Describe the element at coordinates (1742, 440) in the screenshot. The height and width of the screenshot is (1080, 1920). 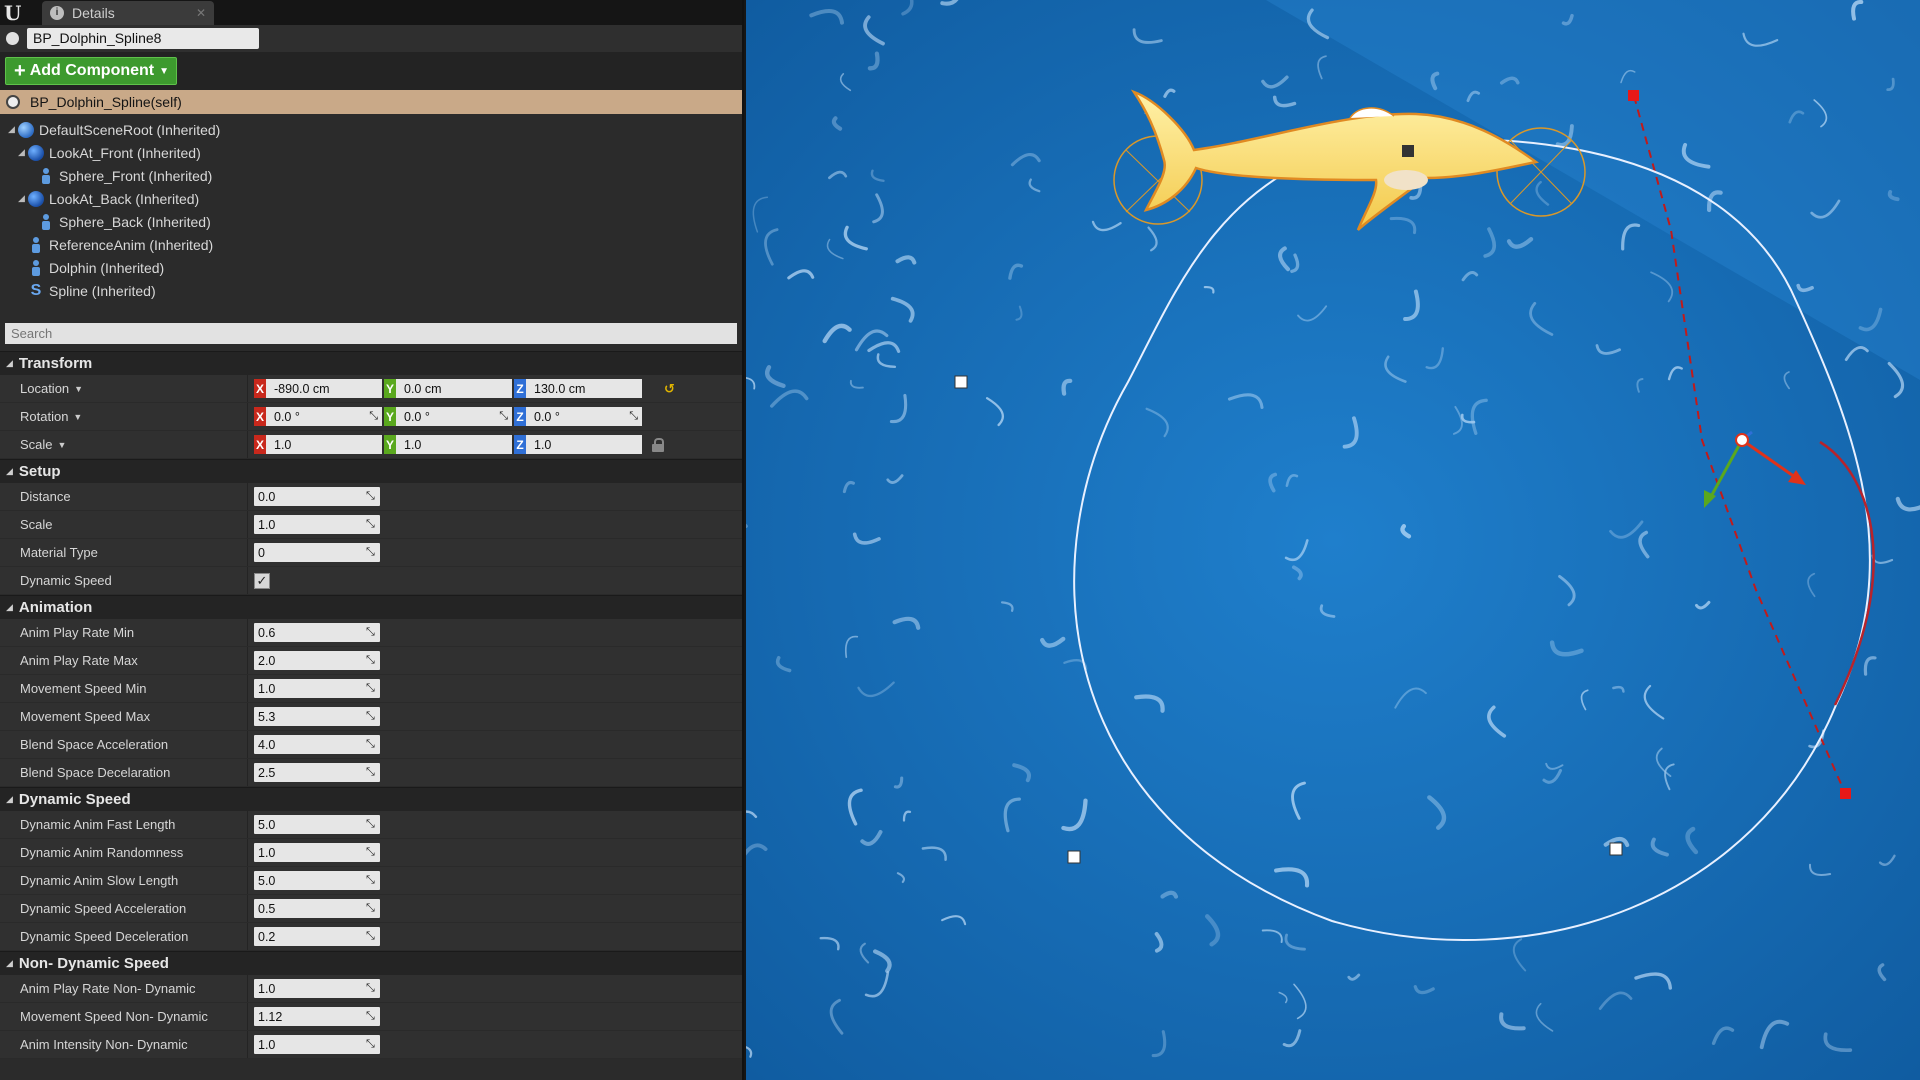
I see `spline-point-selected` at that location.